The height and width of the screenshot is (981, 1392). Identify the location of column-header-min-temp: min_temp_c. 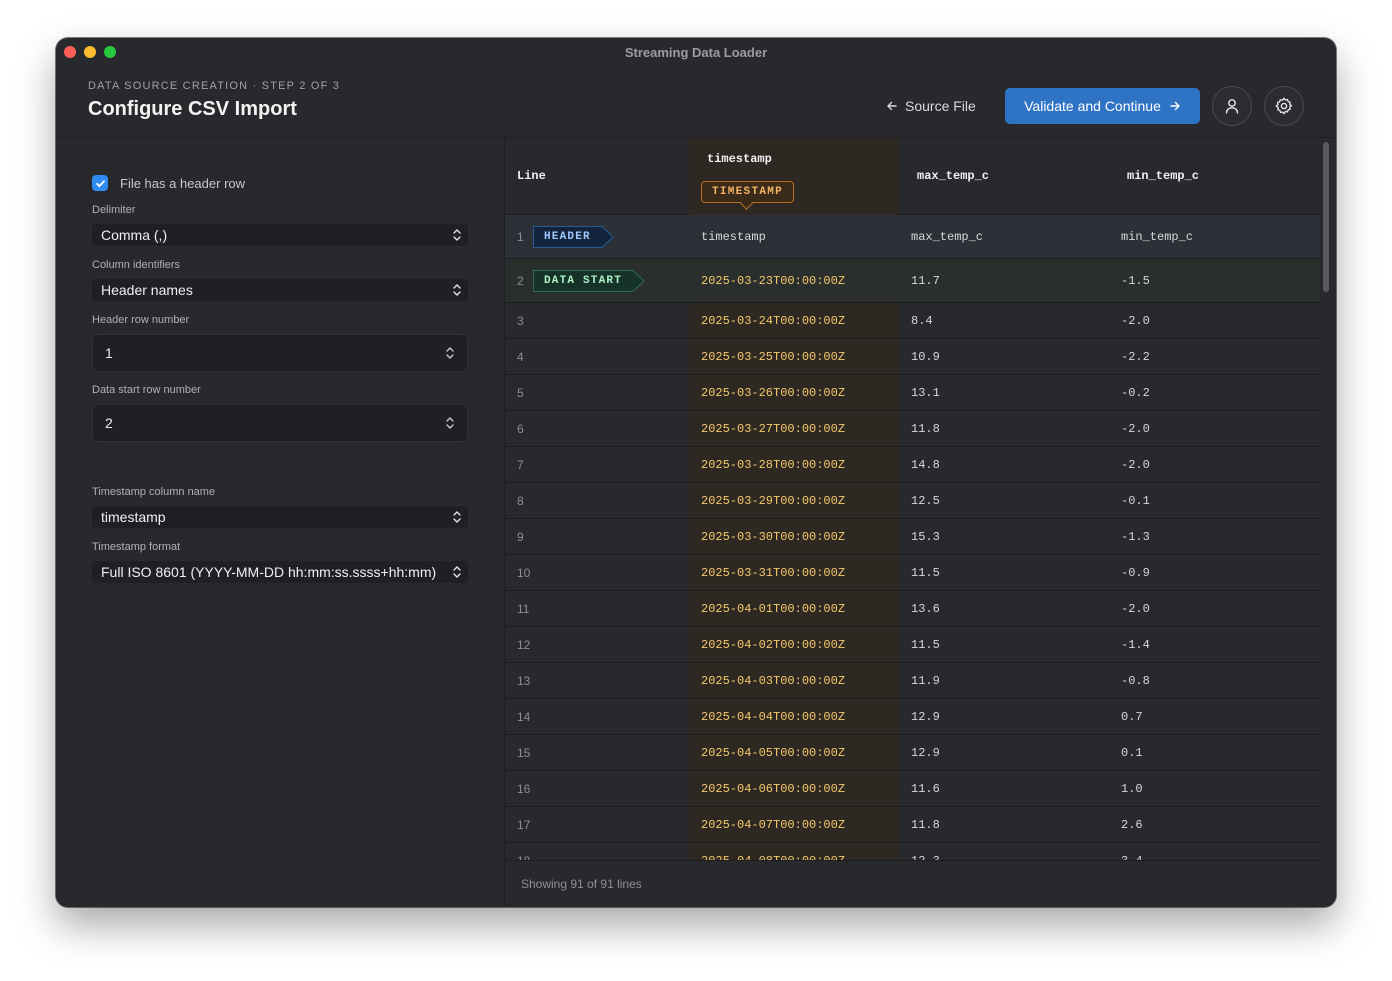
(1163, 176).